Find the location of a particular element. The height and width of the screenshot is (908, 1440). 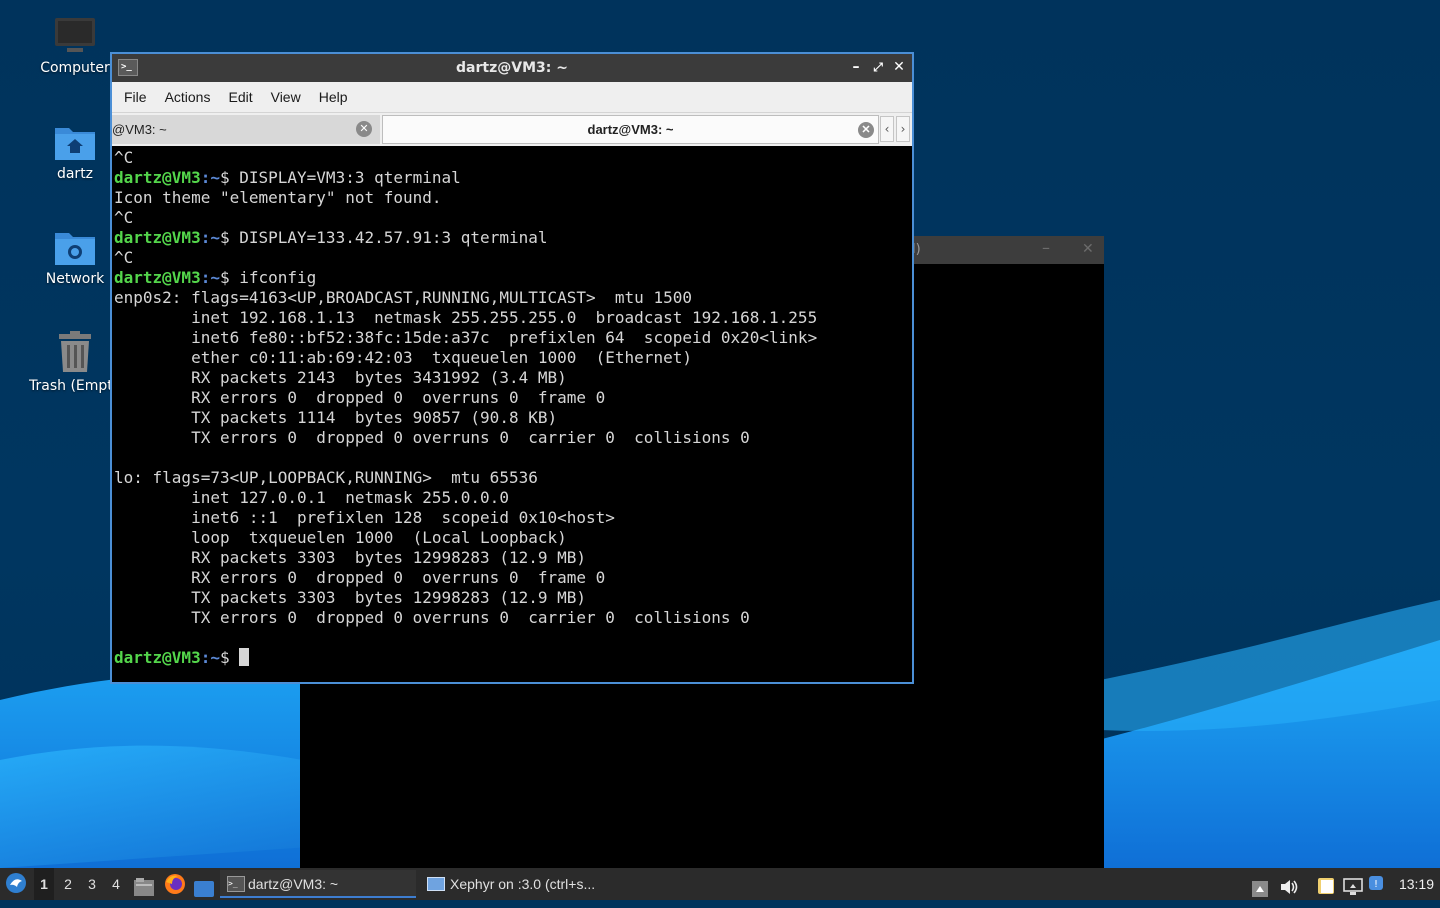

output-line: Icon theme "elementary" not found. is located at coordinates (278, 197).